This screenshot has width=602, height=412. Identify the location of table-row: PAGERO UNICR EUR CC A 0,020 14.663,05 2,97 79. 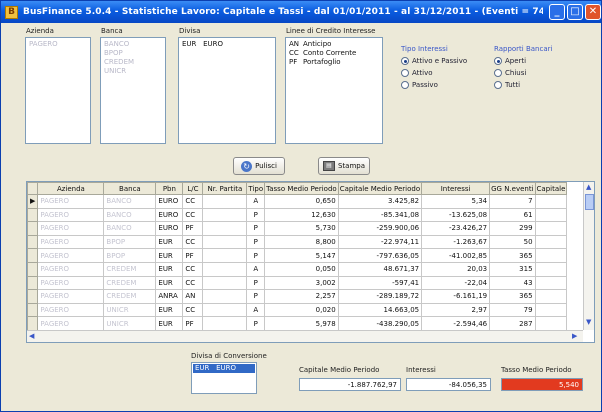
(297, 310).